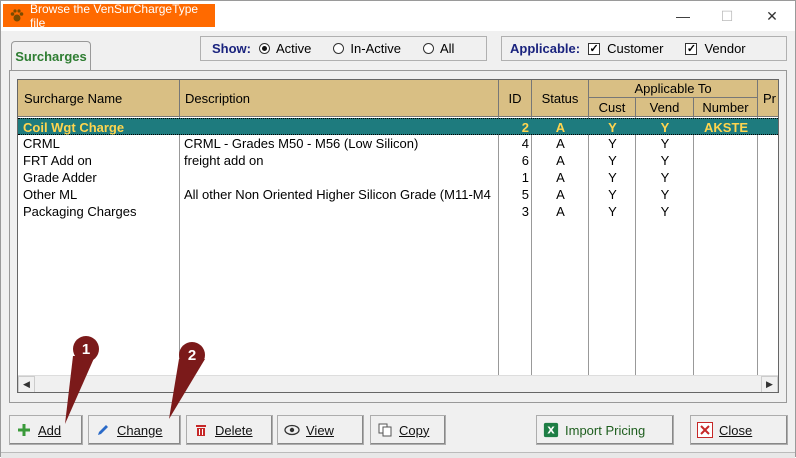 The height and width of the screenshot is (458, 796). What do you see at coordinates (398, 455) in the screenshot?
I see `status-bar` at bounding box center [398, 455].